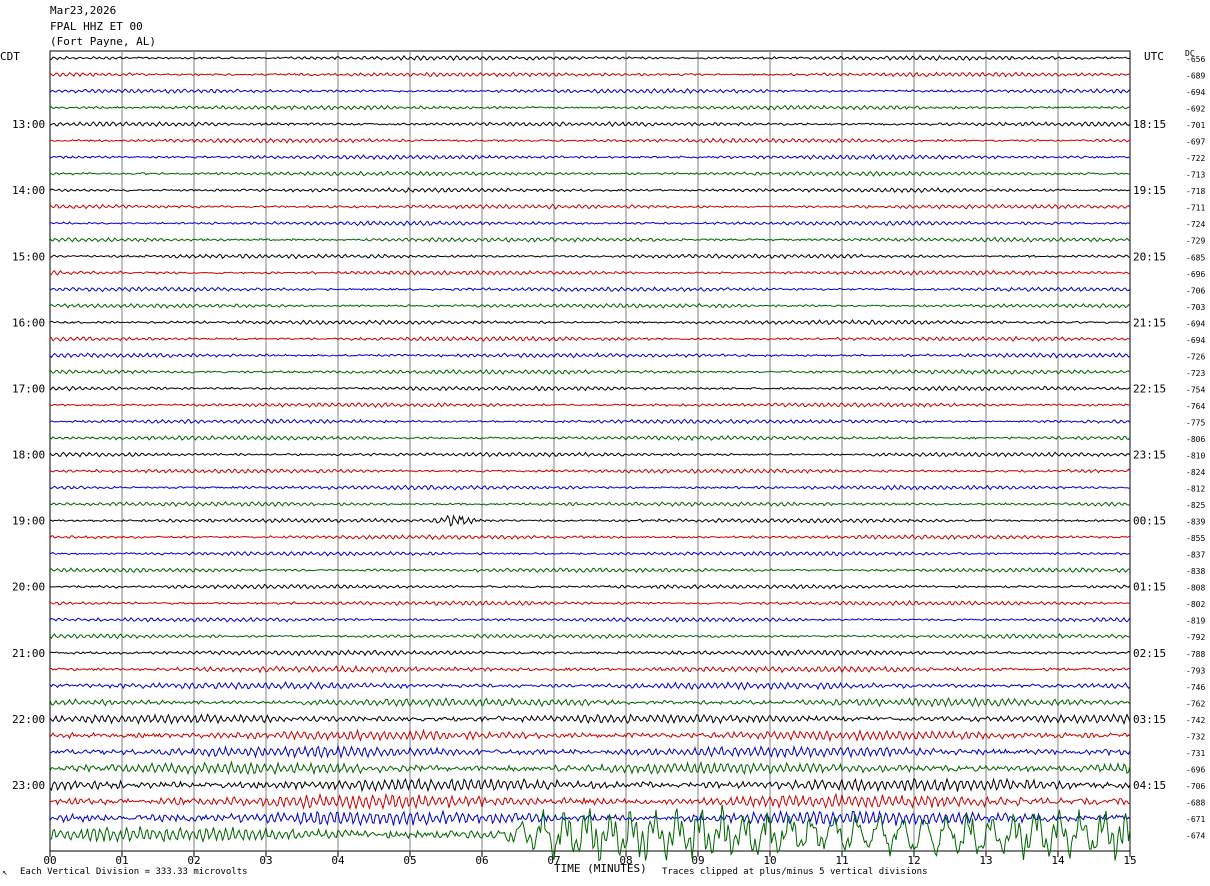  What do you see at coordinates (1195, 472) in the screenshot?
I see `dc-offset-label: -824` at bounding box center [1195, 472].